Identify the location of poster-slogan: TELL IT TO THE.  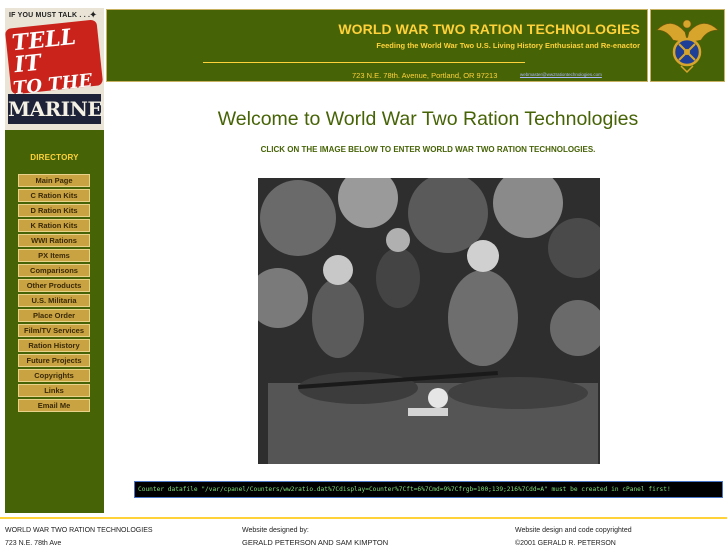
(54, 62).